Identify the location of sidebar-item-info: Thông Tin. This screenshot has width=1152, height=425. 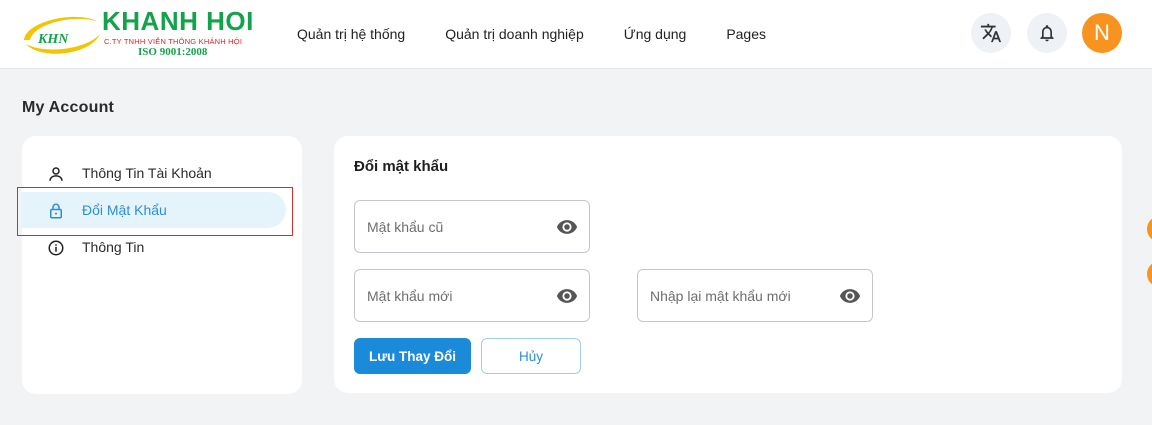
(154, 247).